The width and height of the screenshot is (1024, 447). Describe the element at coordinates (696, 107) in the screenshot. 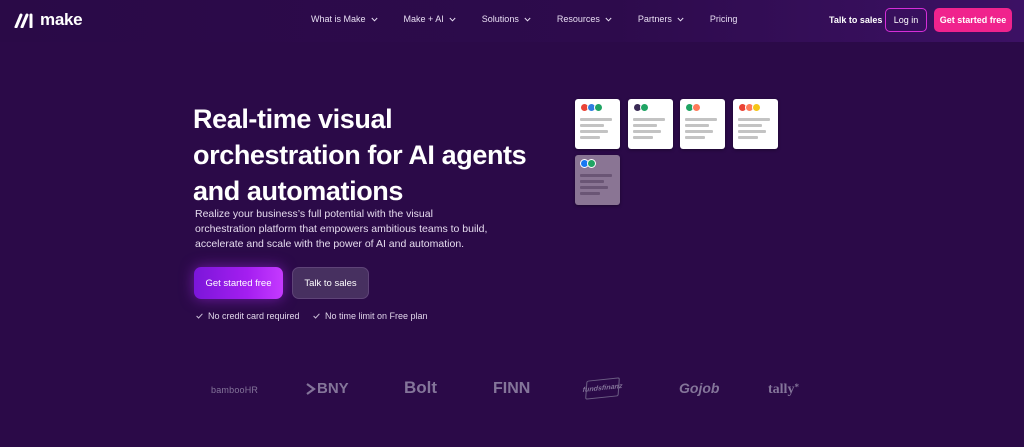

I see `hubspot-icon` at that location.